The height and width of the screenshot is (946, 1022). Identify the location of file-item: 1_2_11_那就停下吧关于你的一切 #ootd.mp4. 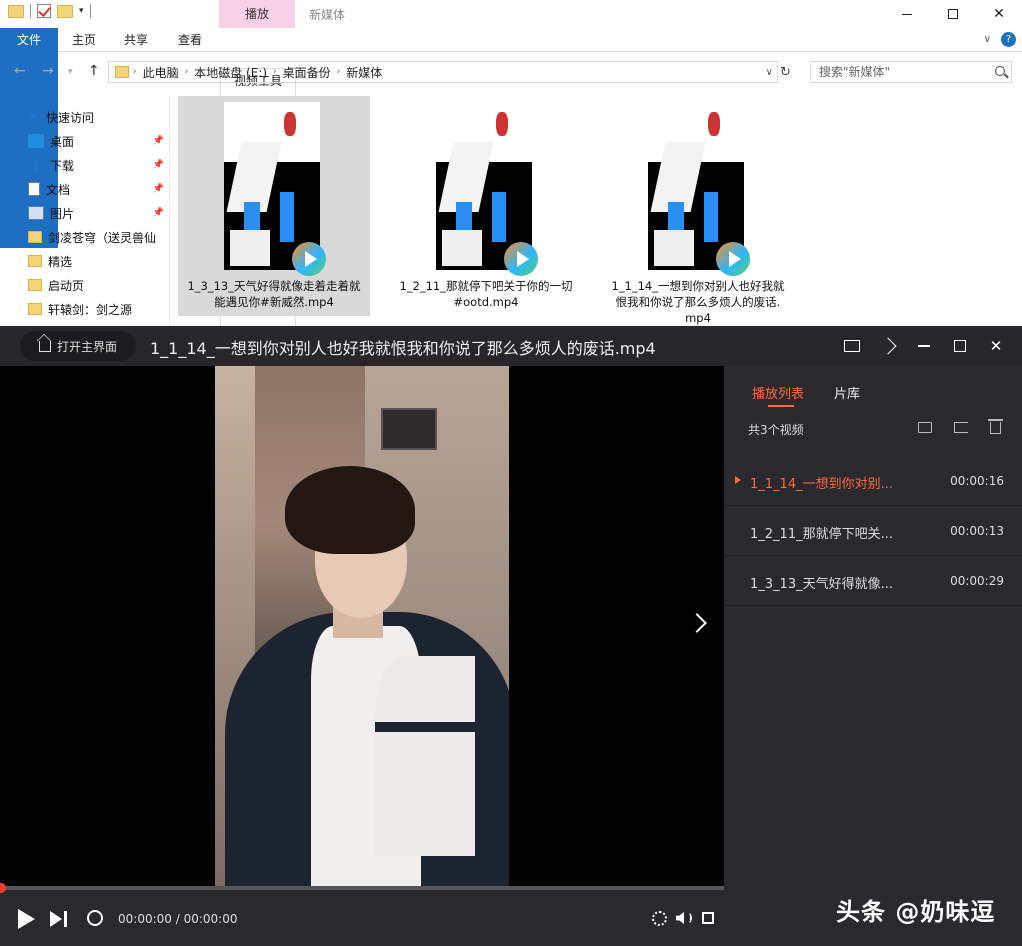
(486, 206).